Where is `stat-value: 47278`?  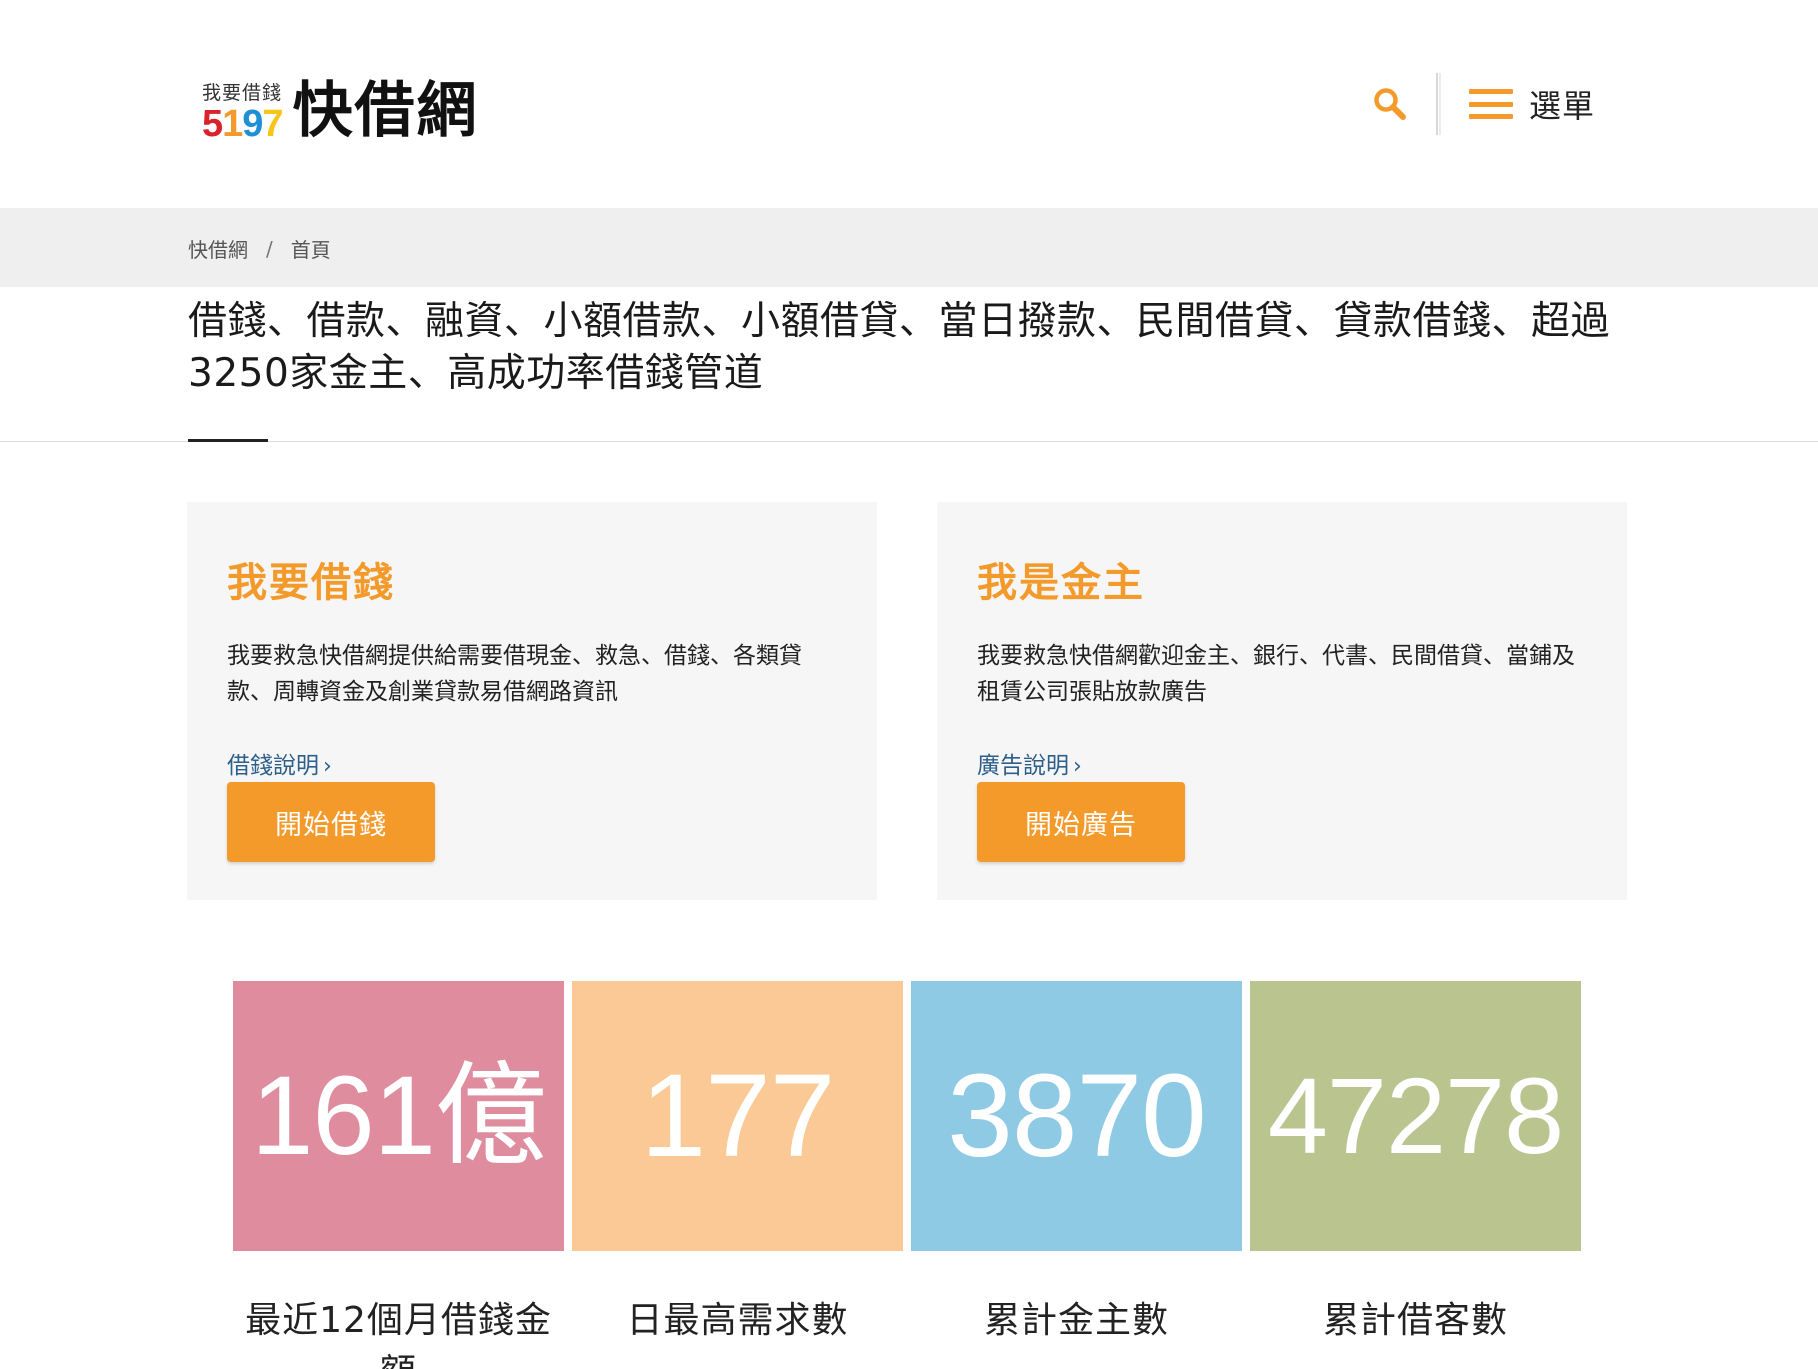 stat-value: 47278 is located at coordinates (1415, 1115).